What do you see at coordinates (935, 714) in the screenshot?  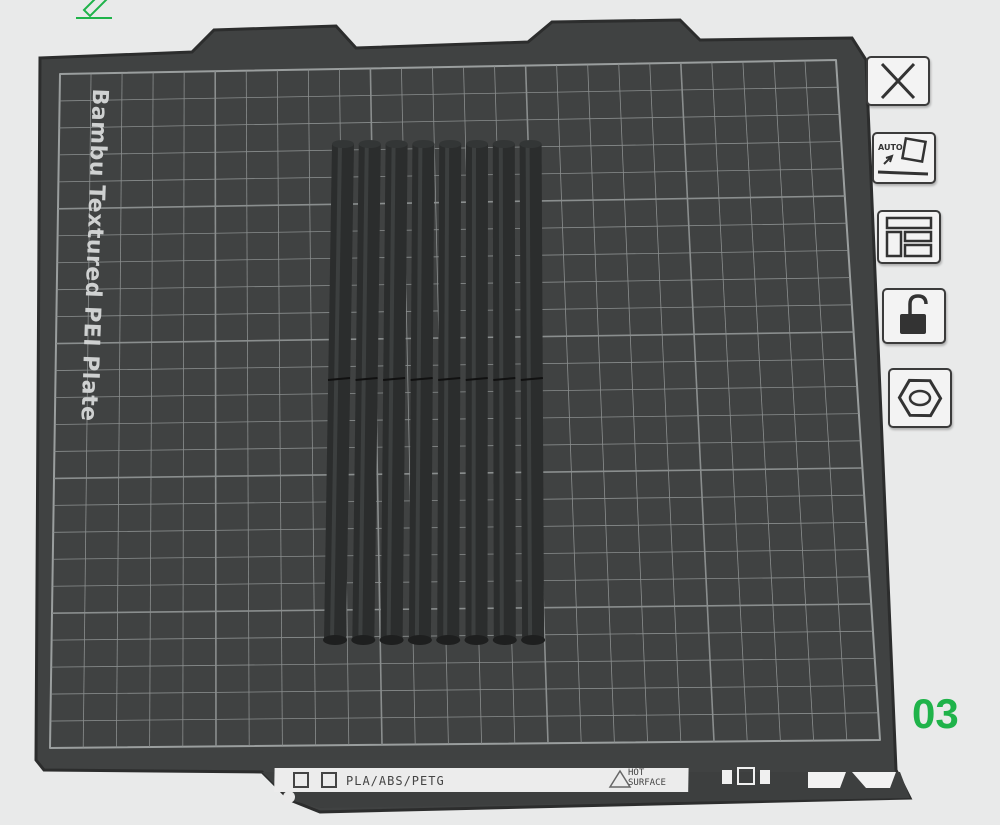 I see `plate-number: 03` at bounding box center [935, 714].